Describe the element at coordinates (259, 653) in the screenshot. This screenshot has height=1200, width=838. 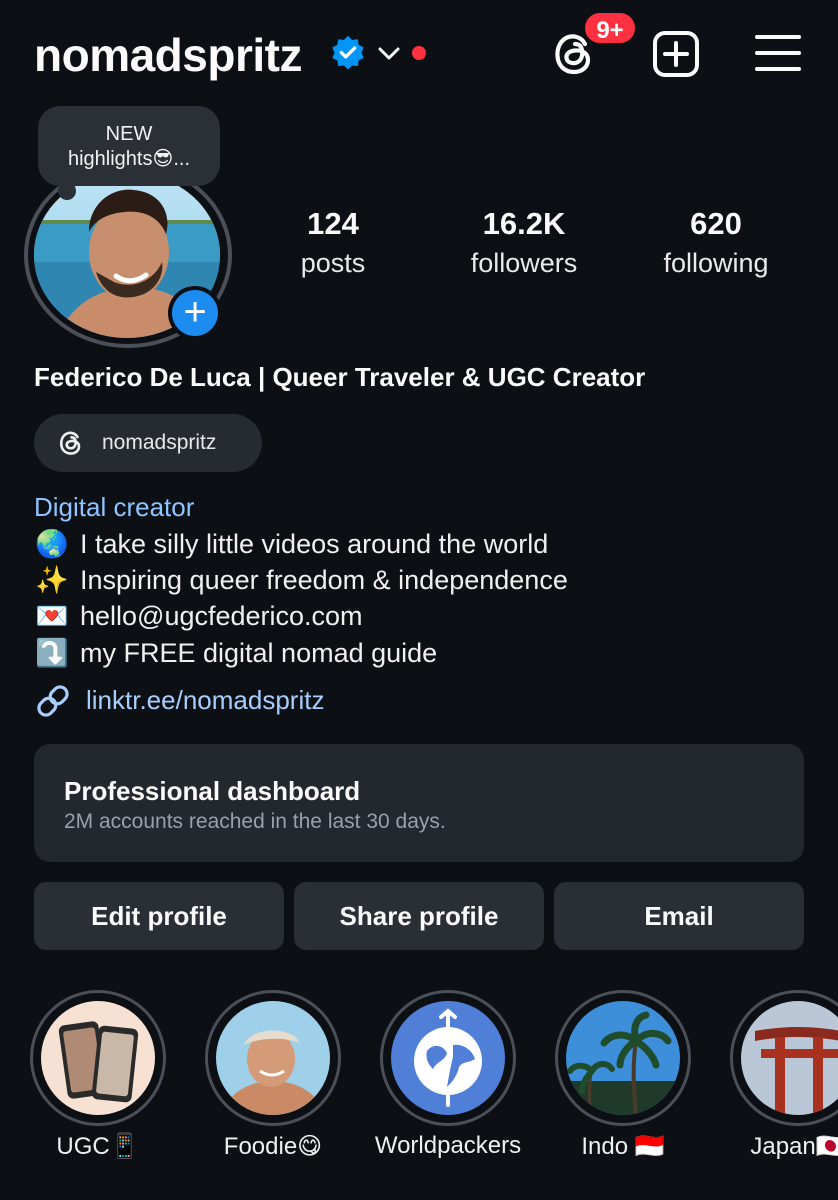
I see `bio-text: my FREE digital nomad guide` at that location.